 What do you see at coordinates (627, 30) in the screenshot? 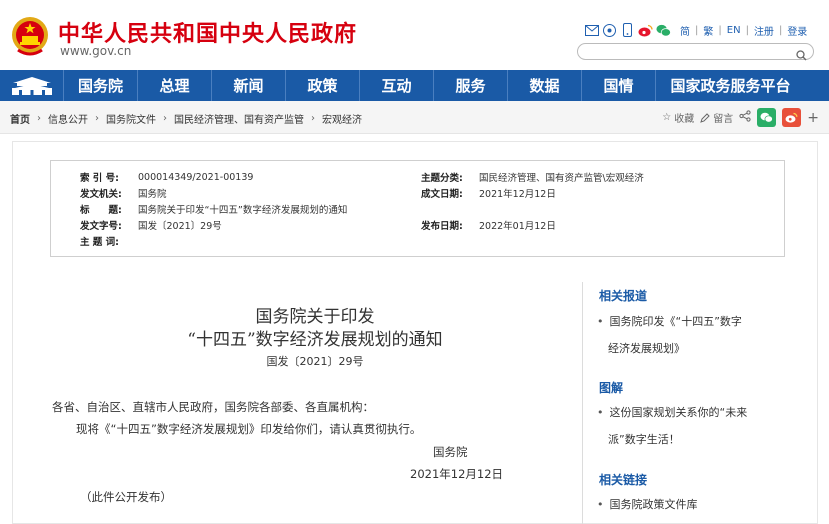
I see `mobile-icon` at bounding box center [627, 30].